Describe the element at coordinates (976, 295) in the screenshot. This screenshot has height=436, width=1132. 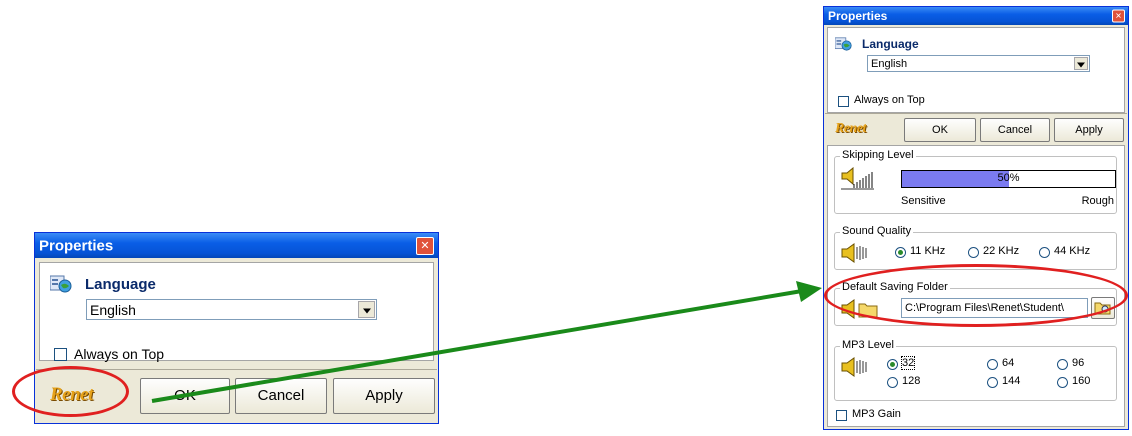
I see `annotation-ellipse-folder` at that location.